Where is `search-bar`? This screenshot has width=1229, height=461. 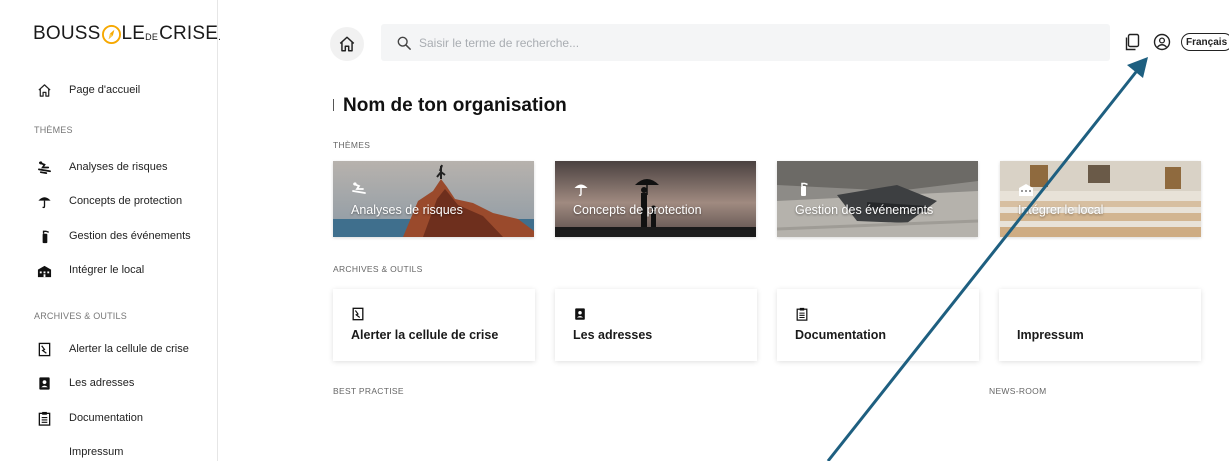 search-bar is located at coordinates (745, 42).